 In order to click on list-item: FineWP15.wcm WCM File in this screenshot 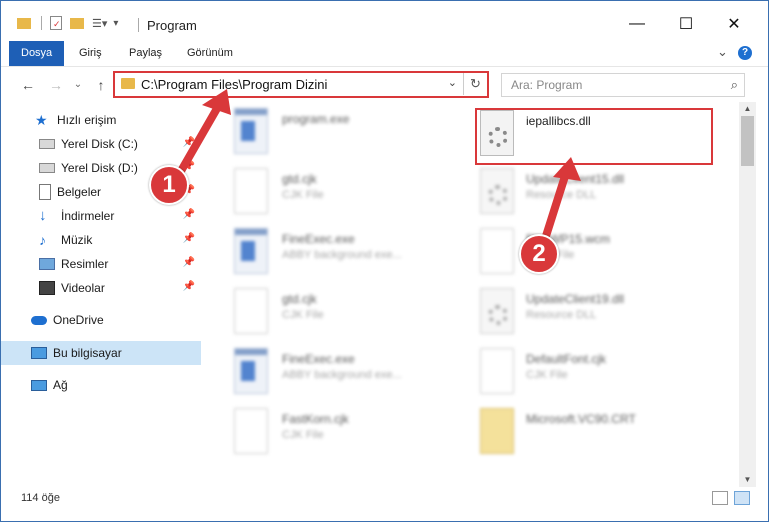, I will do `click(583, 254)`.